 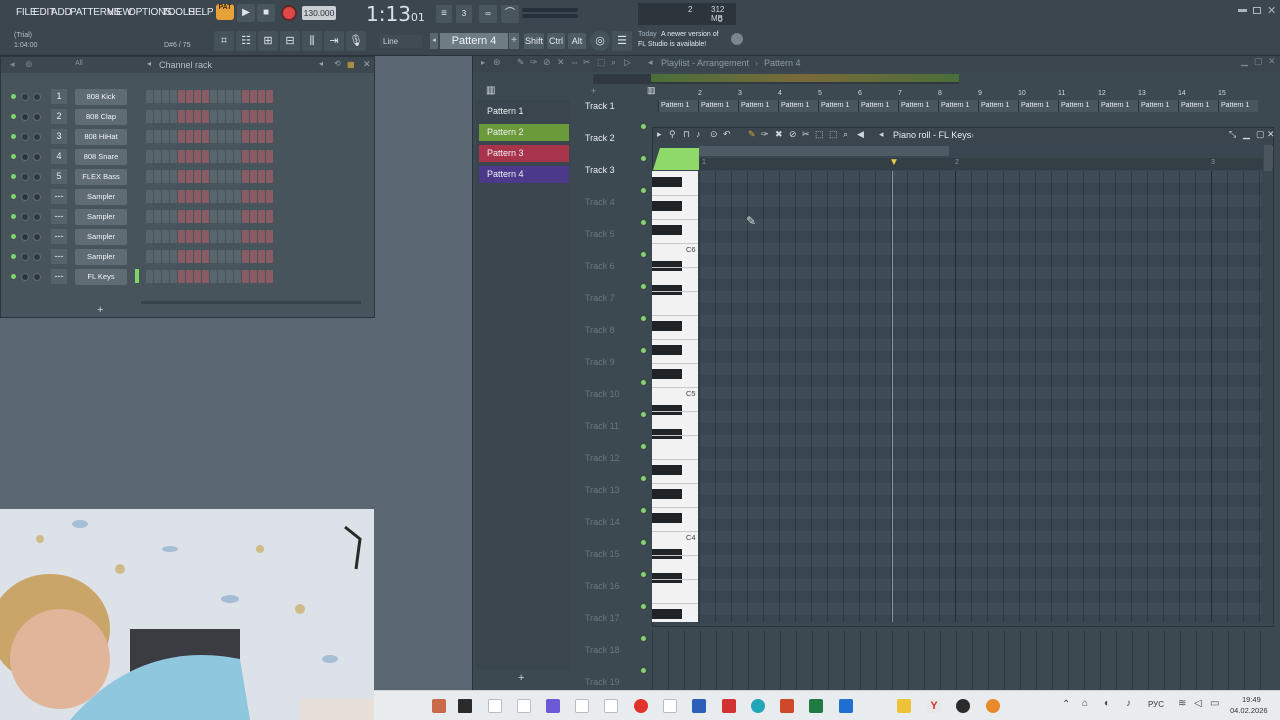 What do you see at coordinates (12, 64) in the screenshot?
I see `rack-options-icon: ◂` at bounding box center [12, 64].